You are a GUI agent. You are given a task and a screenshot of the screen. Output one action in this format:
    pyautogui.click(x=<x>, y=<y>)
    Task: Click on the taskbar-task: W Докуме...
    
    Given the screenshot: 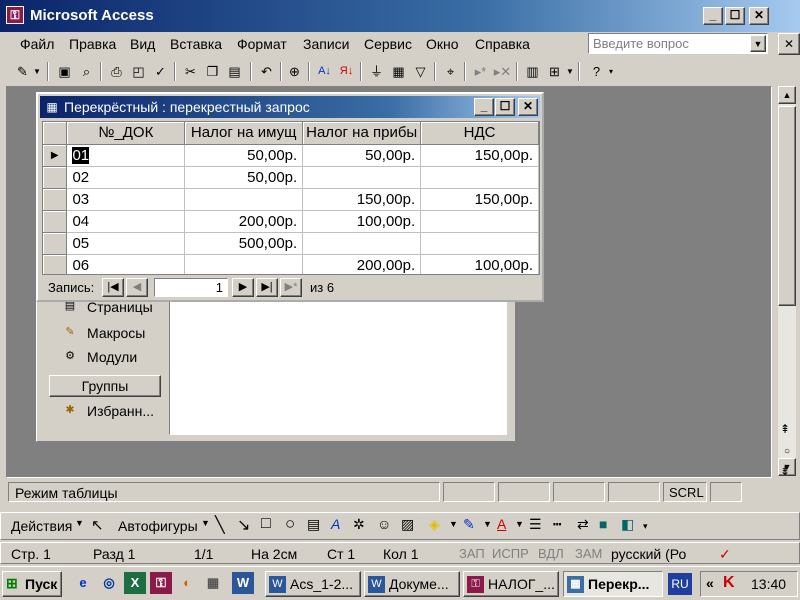 What is the action you would take?
    pyautogui.click(x=412, y=584)
    